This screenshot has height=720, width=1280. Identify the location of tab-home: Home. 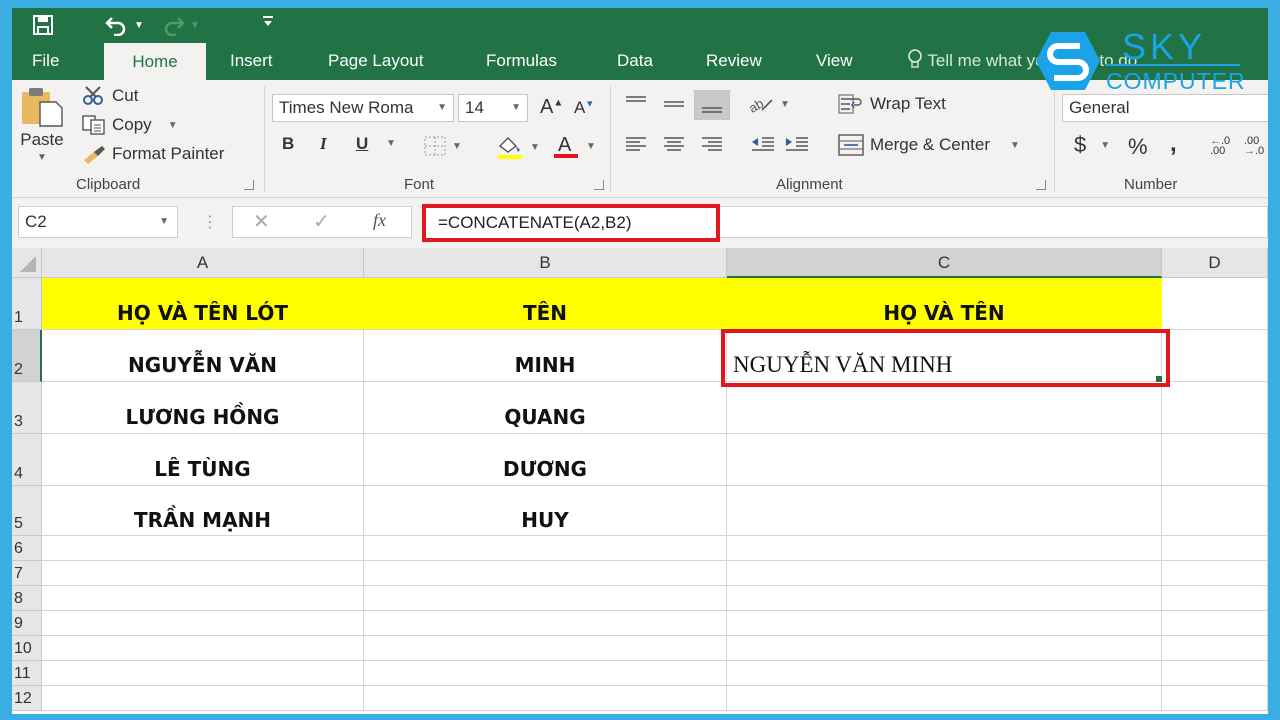
(155, 62).